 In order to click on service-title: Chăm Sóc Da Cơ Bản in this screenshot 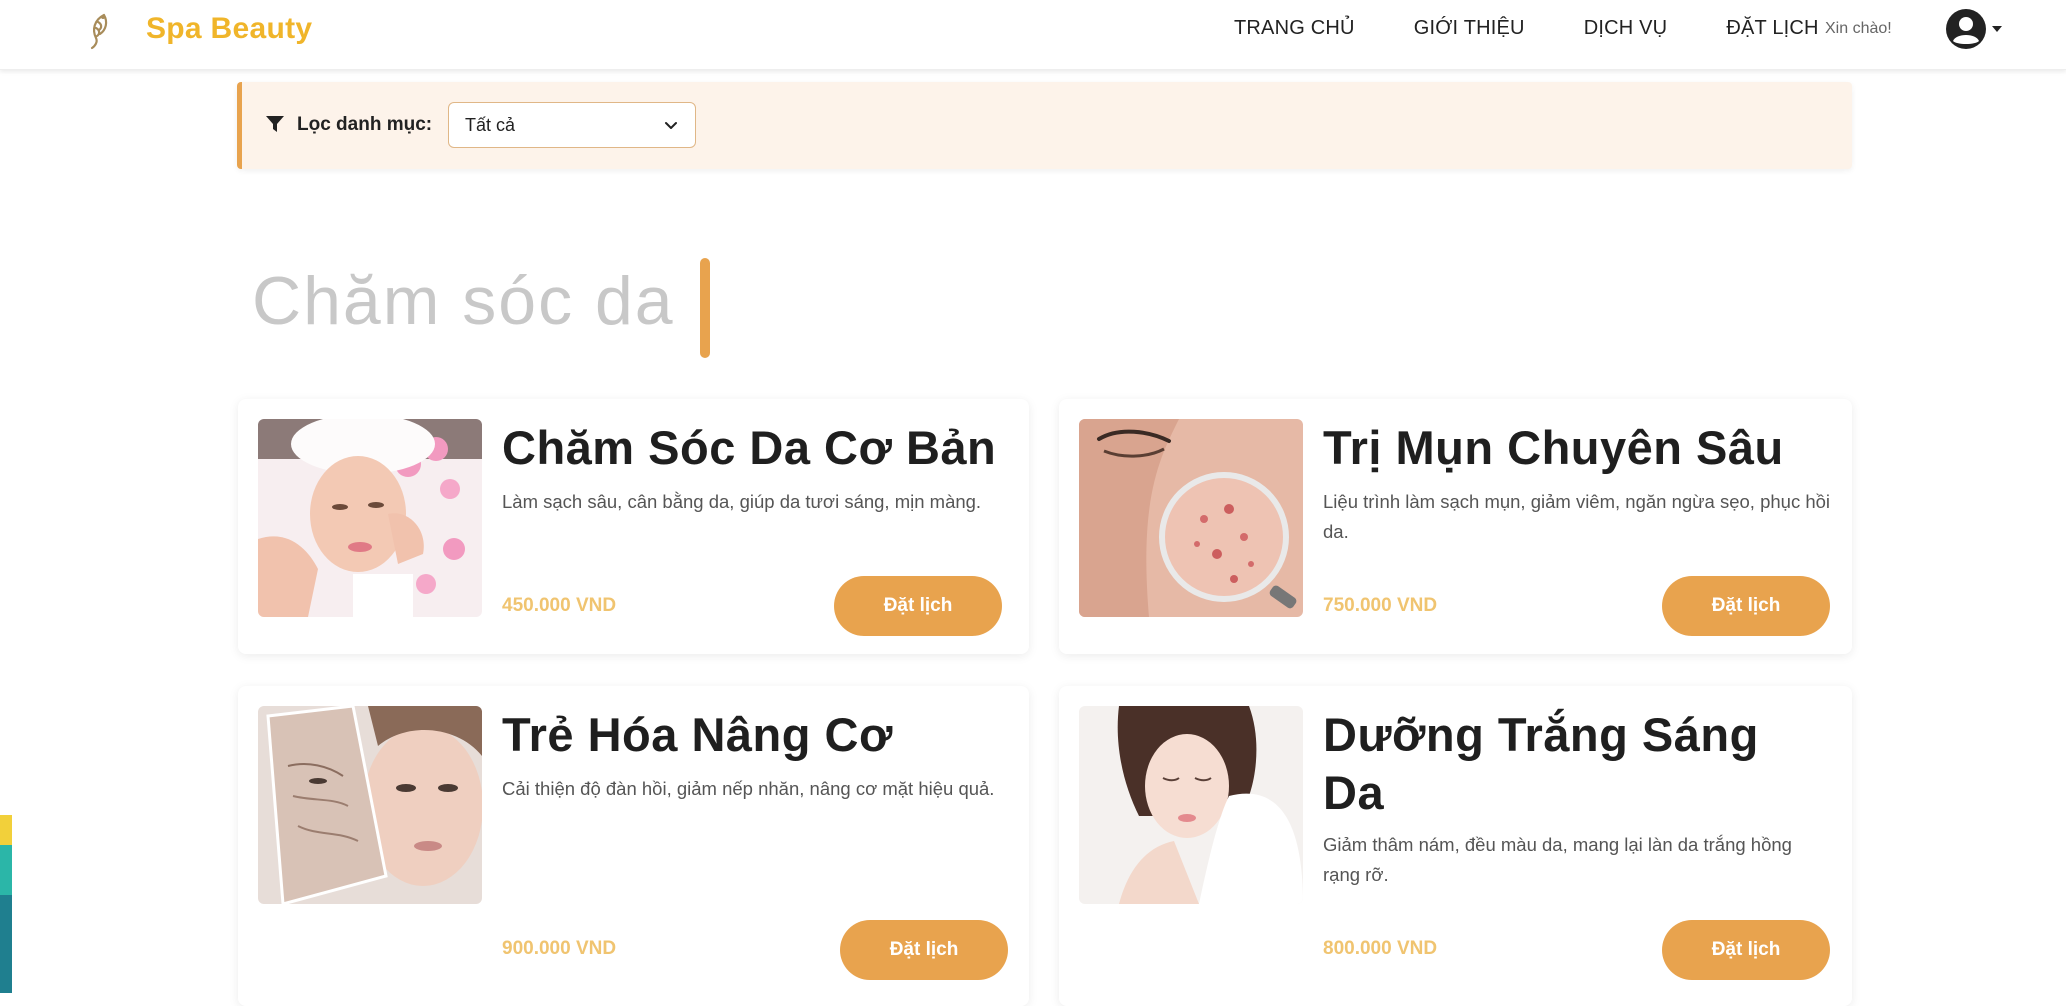, I will do `click(749, 447)`.